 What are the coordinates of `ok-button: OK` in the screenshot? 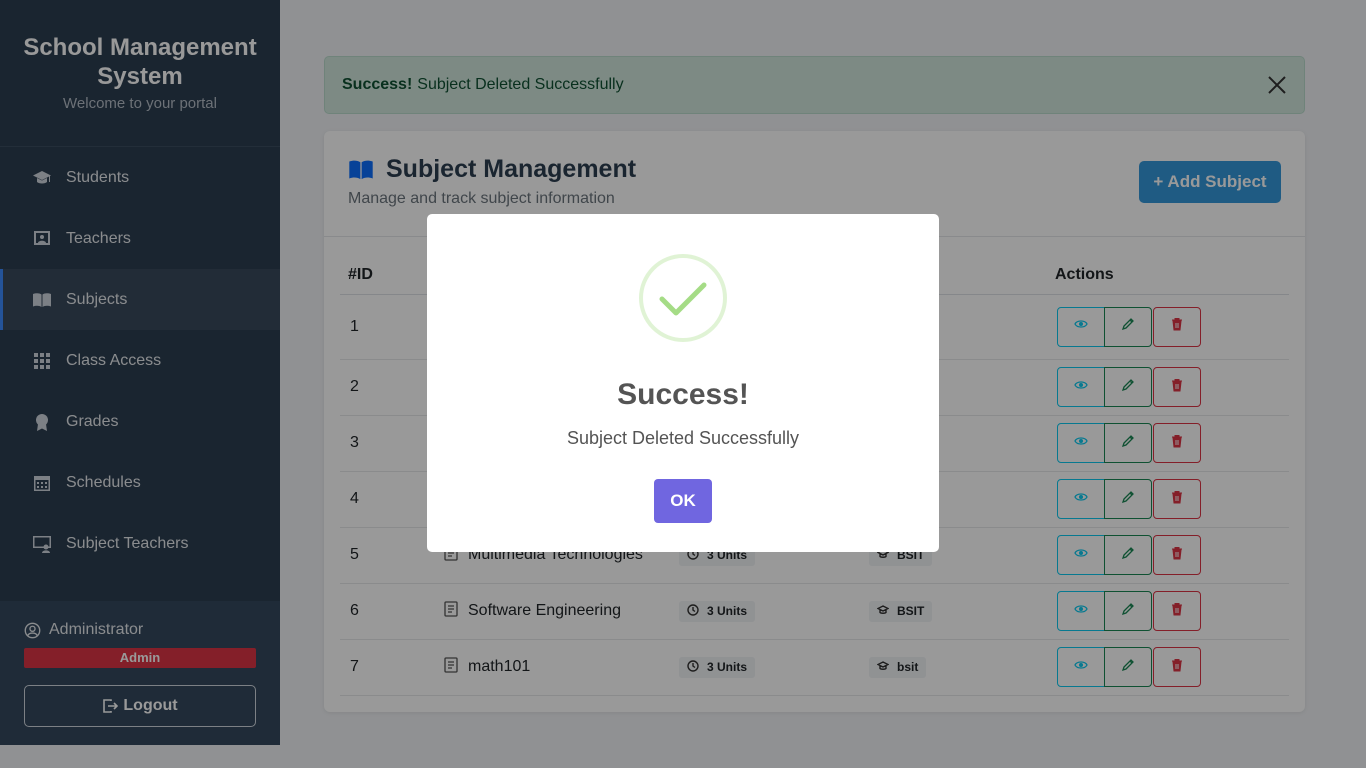 It's located at (683, 501).